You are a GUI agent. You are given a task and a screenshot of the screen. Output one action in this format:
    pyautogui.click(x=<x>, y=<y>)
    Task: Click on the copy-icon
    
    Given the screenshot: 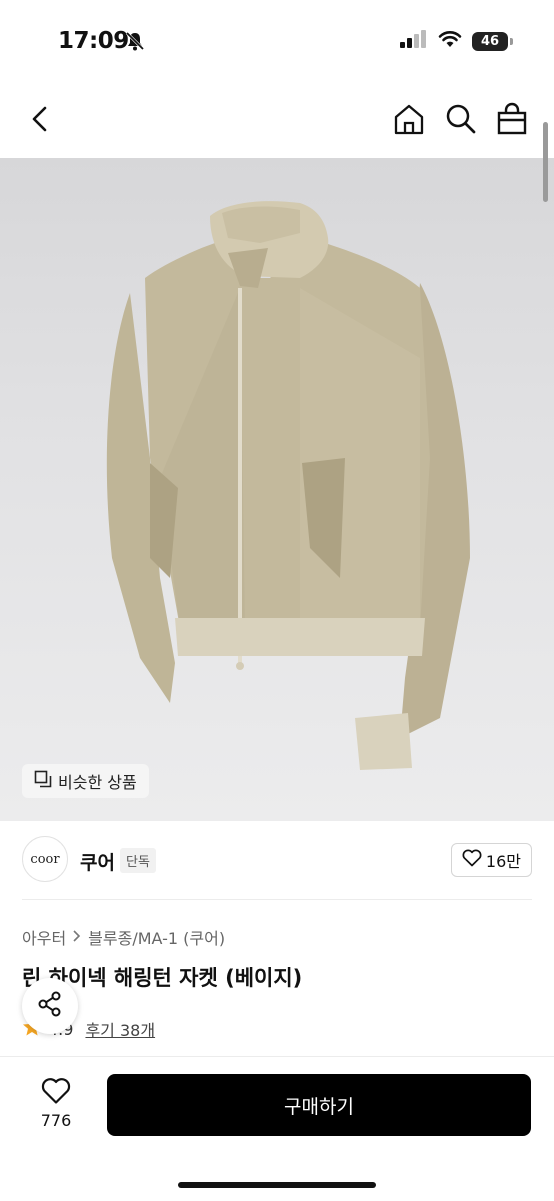 What is the action you would take?
    pyautogui.click(x=43, y=781)
    